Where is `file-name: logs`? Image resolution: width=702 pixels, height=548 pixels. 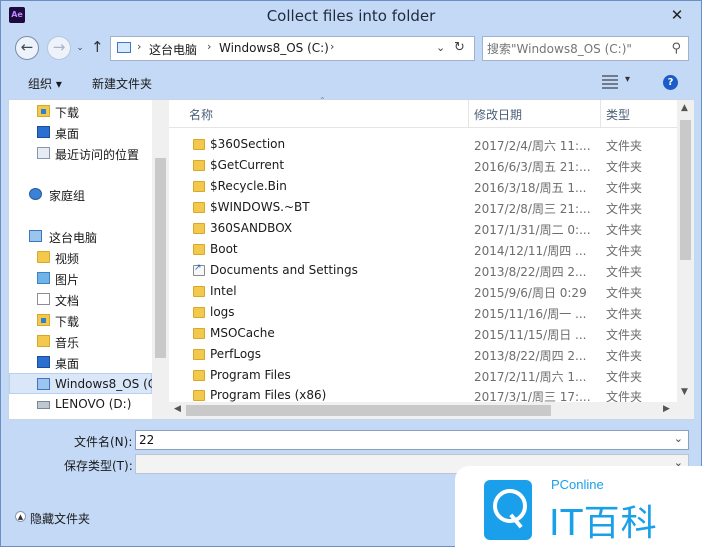
file-name: logs is located at coordinates (222, 312).